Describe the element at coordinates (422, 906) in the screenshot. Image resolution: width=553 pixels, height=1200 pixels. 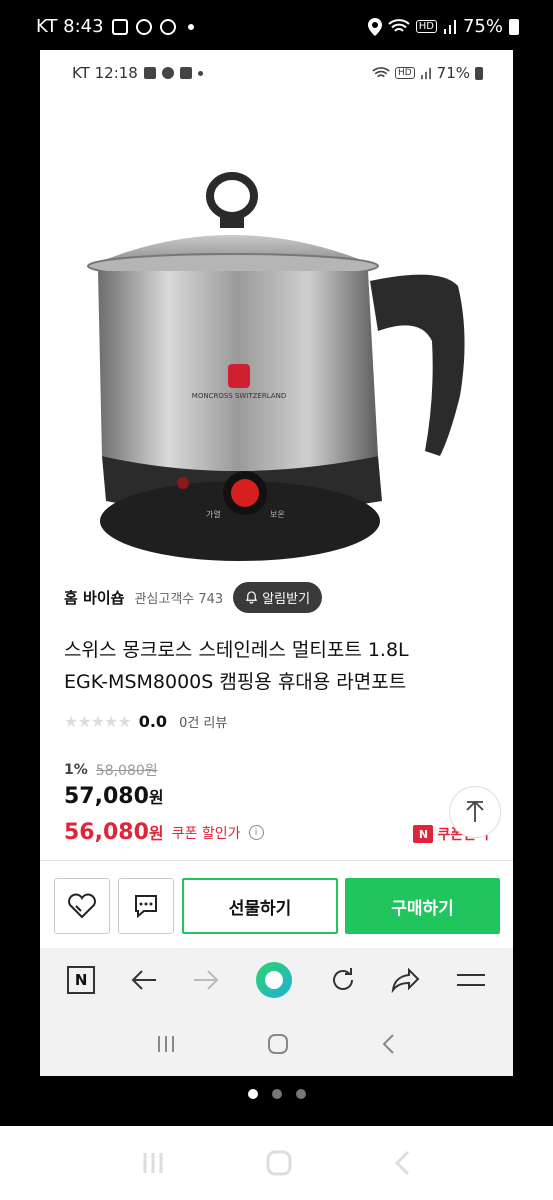
I see `buy-button: 구매하기` at that location.